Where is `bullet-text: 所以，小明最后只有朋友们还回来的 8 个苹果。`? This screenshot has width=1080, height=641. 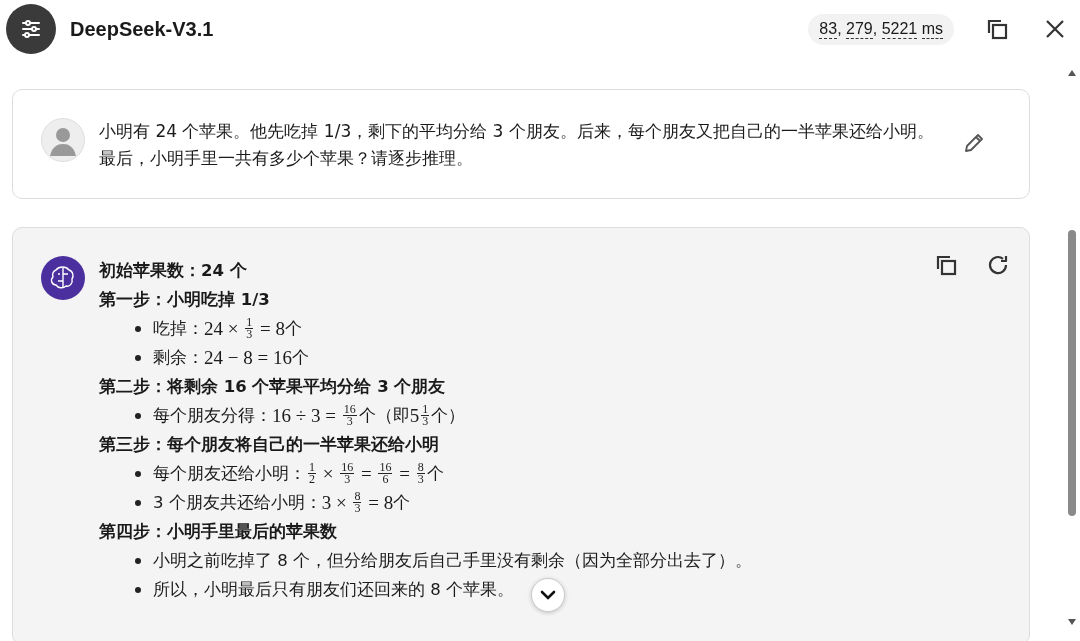
bullet-text: 所以，小明最后只有朋友们还回来的 8 个苹果。 is located at coordinates (333, 590).